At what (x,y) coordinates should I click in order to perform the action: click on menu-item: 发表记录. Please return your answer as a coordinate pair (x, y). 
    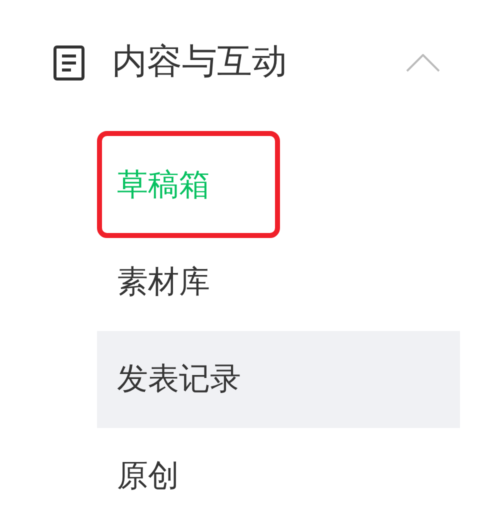
    Looking at the image, I should click on (278, 379).